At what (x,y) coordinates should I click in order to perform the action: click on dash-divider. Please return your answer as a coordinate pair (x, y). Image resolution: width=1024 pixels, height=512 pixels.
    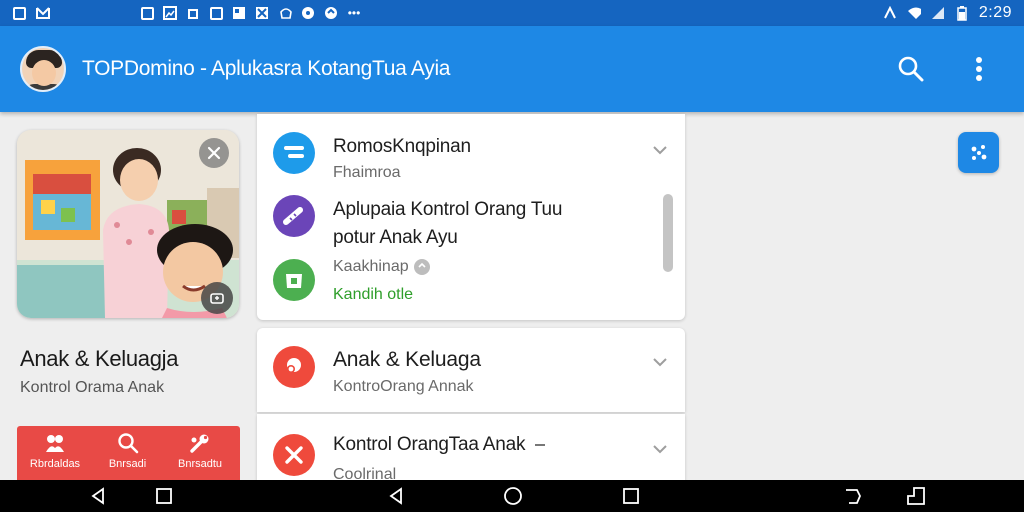
    Looking at the image, I should click on (540, 444).